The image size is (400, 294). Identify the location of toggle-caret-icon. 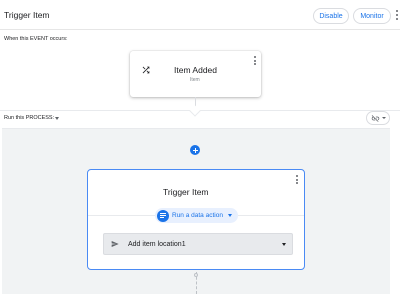
(384, 118).